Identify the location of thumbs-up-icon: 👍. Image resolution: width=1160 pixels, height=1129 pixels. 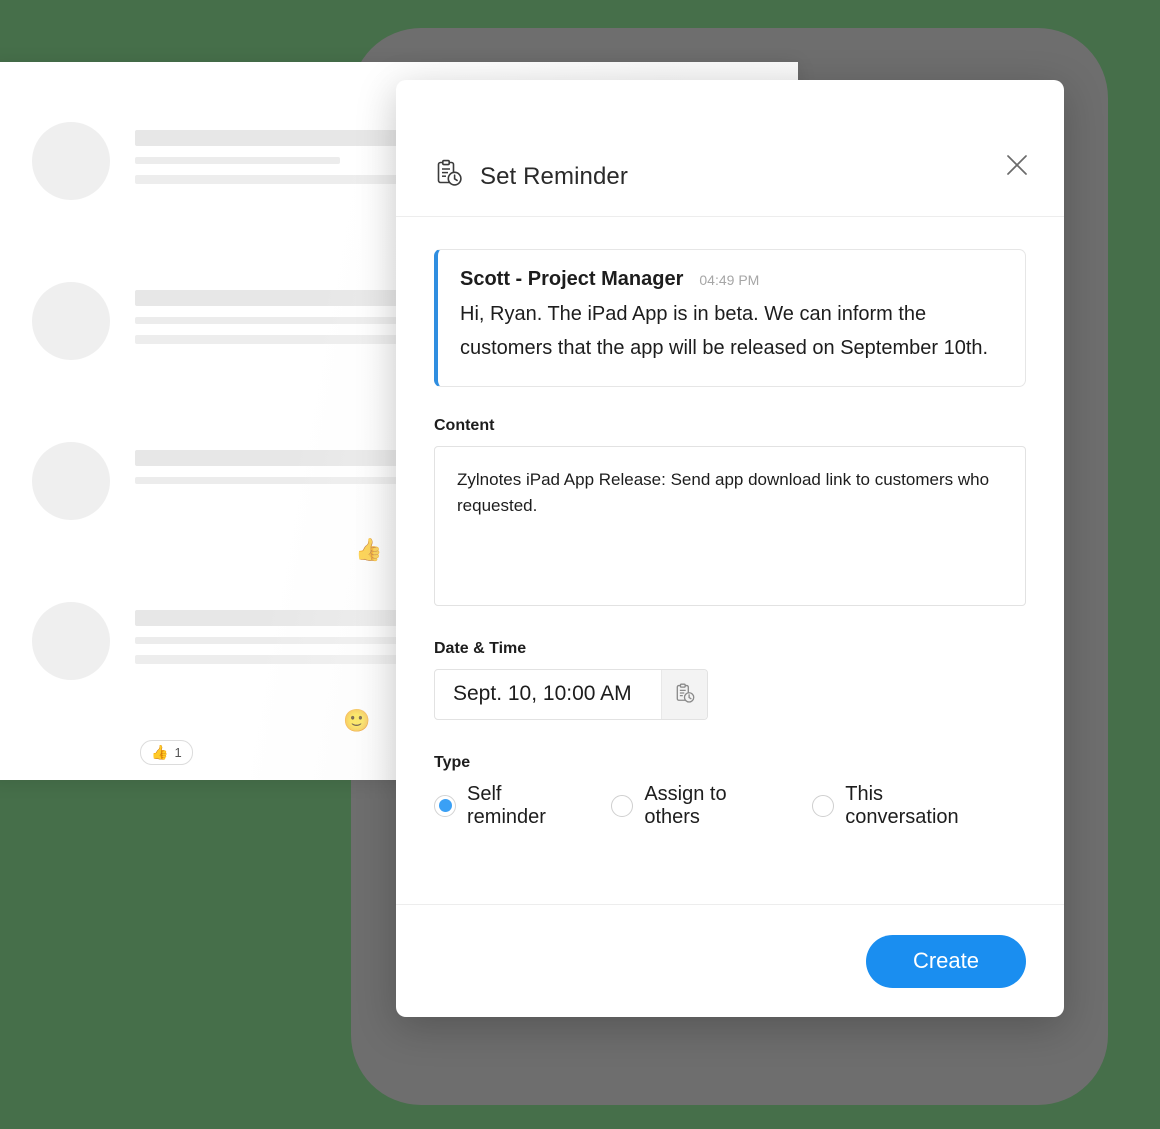
(160, 752).